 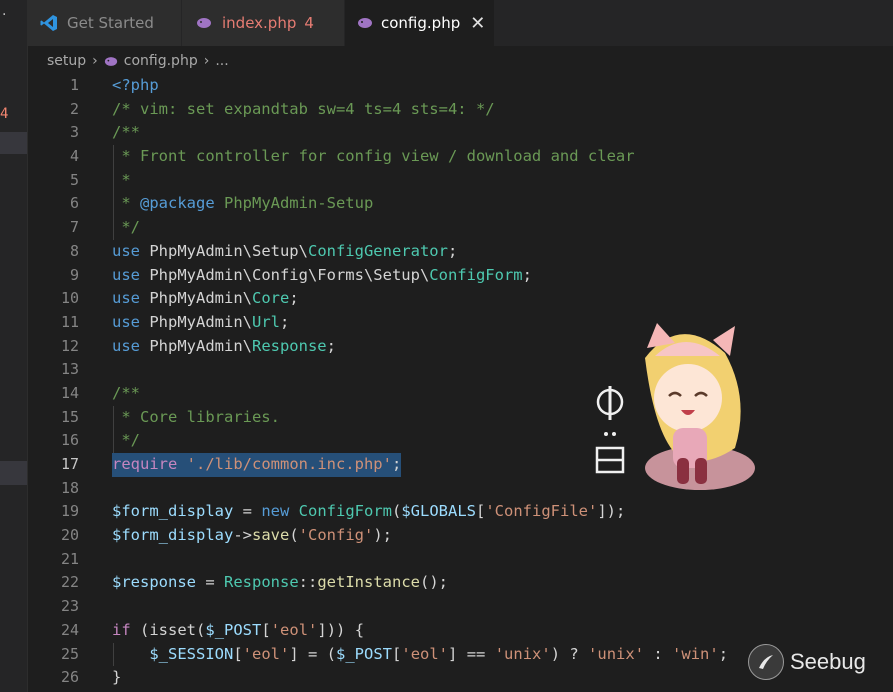 What do you see at coordinates (460, 560) in the screenshot?
I see `code-line: 21` at bounding box center [460, 560].